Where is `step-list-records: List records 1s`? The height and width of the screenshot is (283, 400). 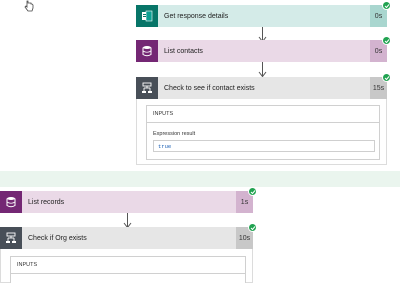 step-list-records: List records 1s is located at coordinates (126, 202).